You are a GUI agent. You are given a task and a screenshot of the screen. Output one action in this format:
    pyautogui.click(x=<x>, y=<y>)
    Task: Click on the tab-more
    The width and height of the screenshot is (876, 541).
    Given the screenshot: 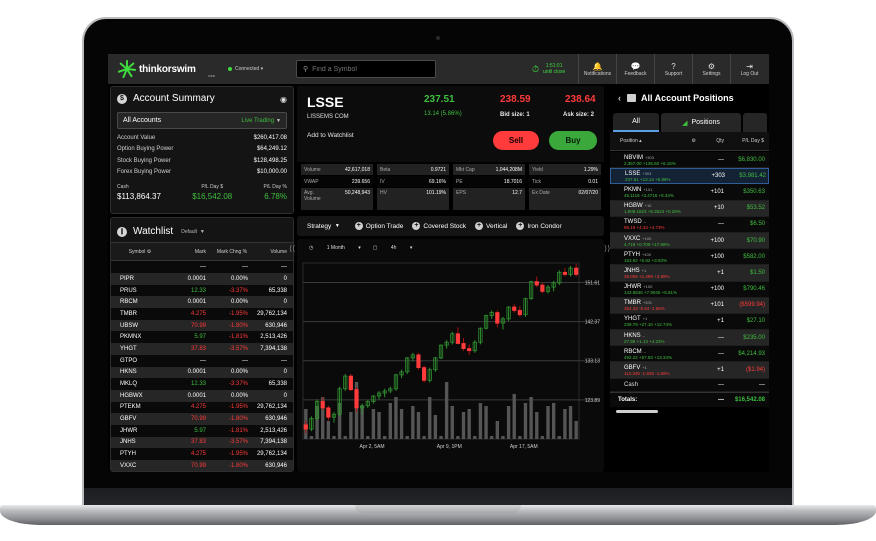 What is the action you would take?
    pyautogui.click(x=755, y=122)
    